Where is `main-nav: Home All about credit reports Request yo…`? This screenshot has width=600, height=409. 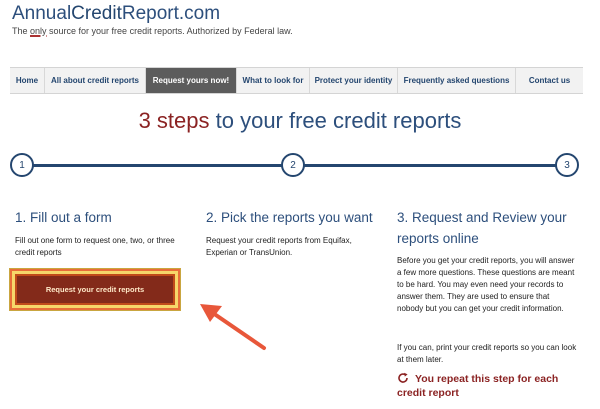
main-nav: Home All about credit reports Request yo… is located at coordinates (296, 80).